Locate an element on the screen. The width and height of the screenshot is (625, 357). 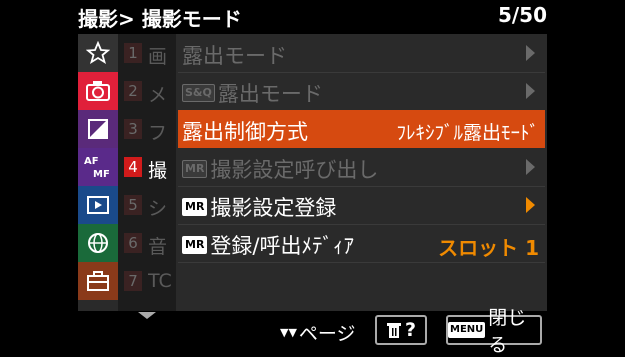
subpage-label: 撮 is located at coordinates (158, 171).